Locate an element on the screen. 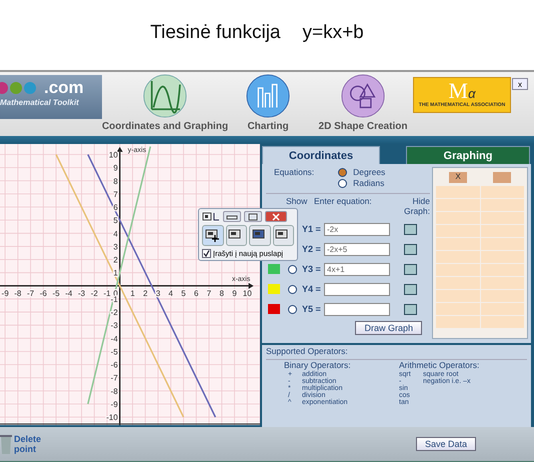  radio-label: Degrees is located at coordinates (369, 172).